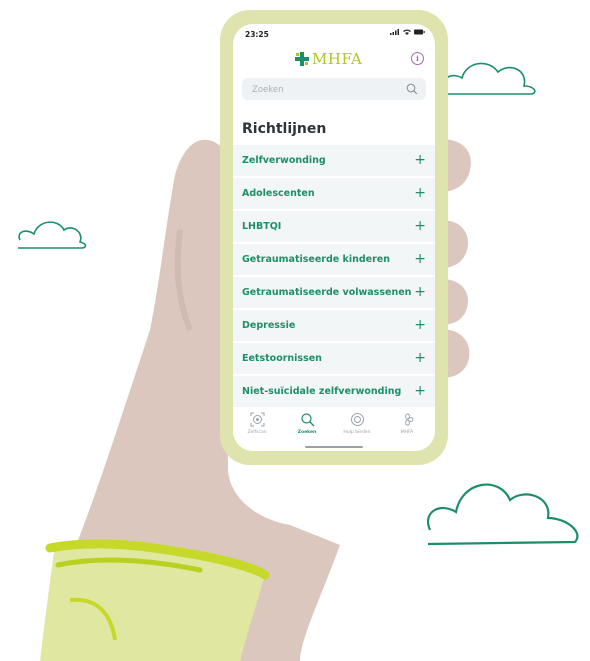  I want to click on guideline-item: Niet-suïcidale zelfverwonding +, so click(334, 391).